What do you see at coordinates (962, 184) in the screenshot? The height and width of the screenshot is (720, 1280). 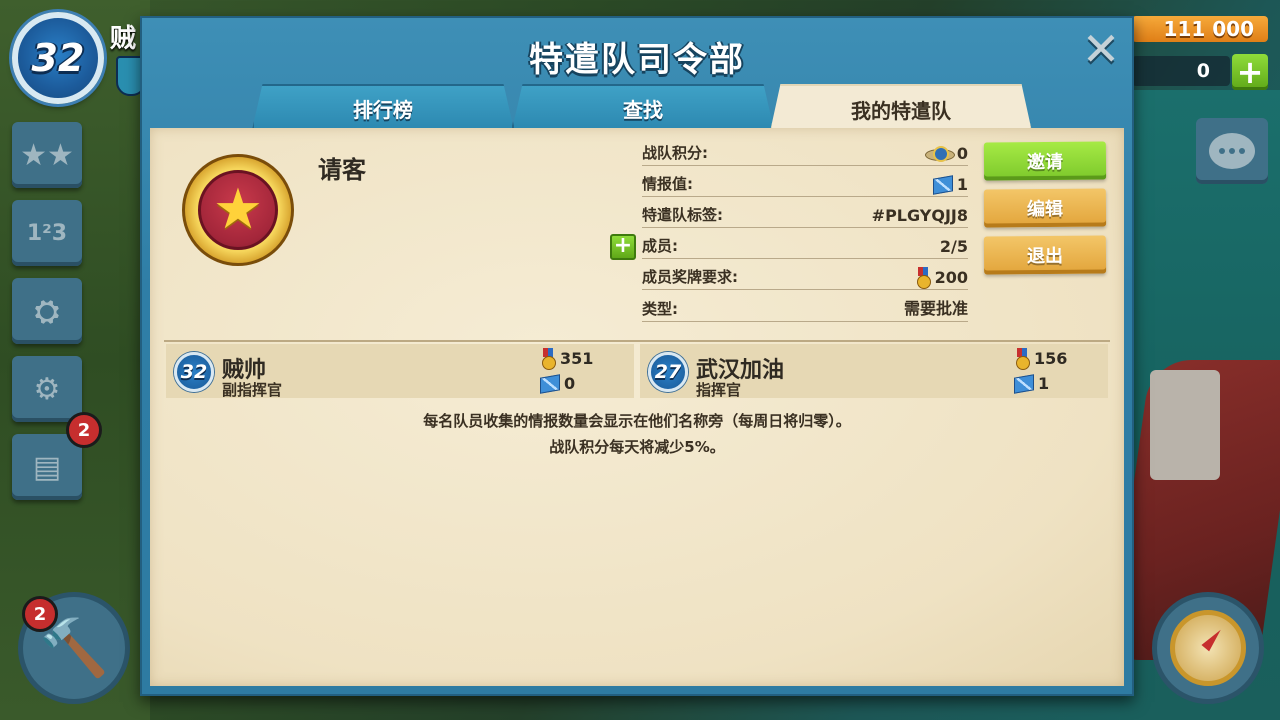 I see `stat-value: 1` at bounding box center [962, 184].